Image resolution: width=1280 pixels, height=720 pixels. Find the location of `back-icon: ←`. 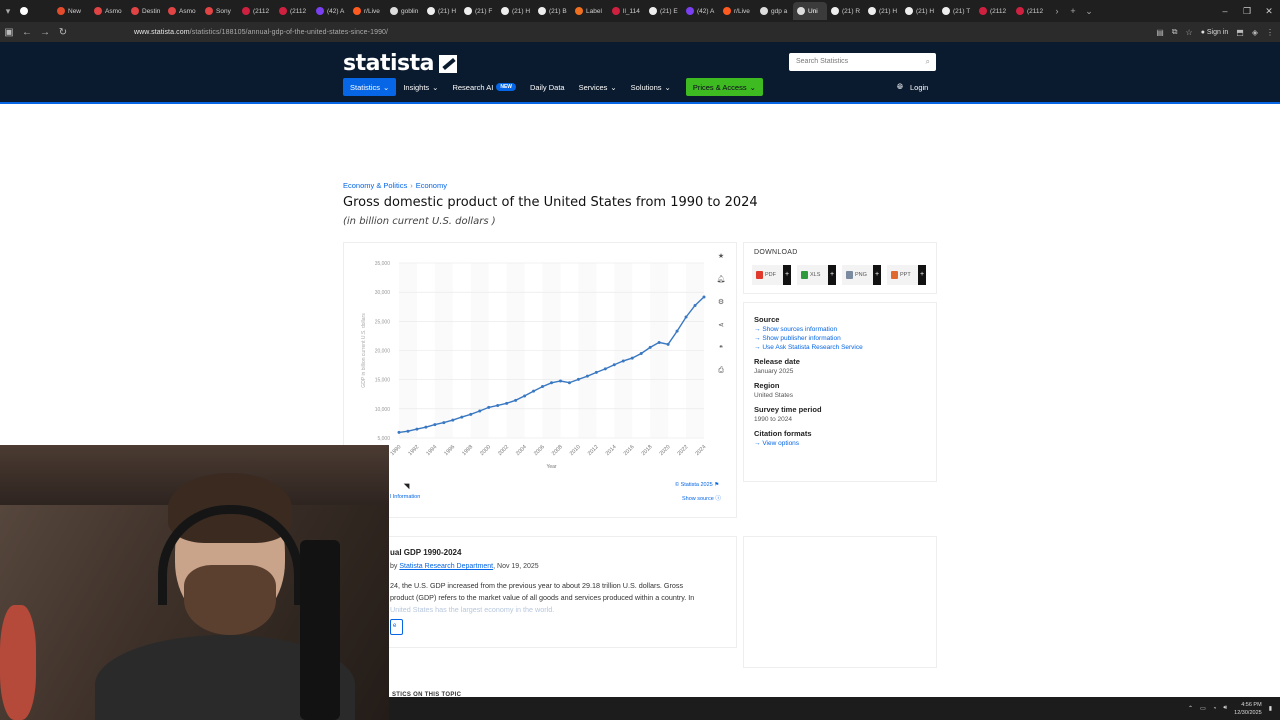

back-icon: ← is located at coordinates (27, 32).